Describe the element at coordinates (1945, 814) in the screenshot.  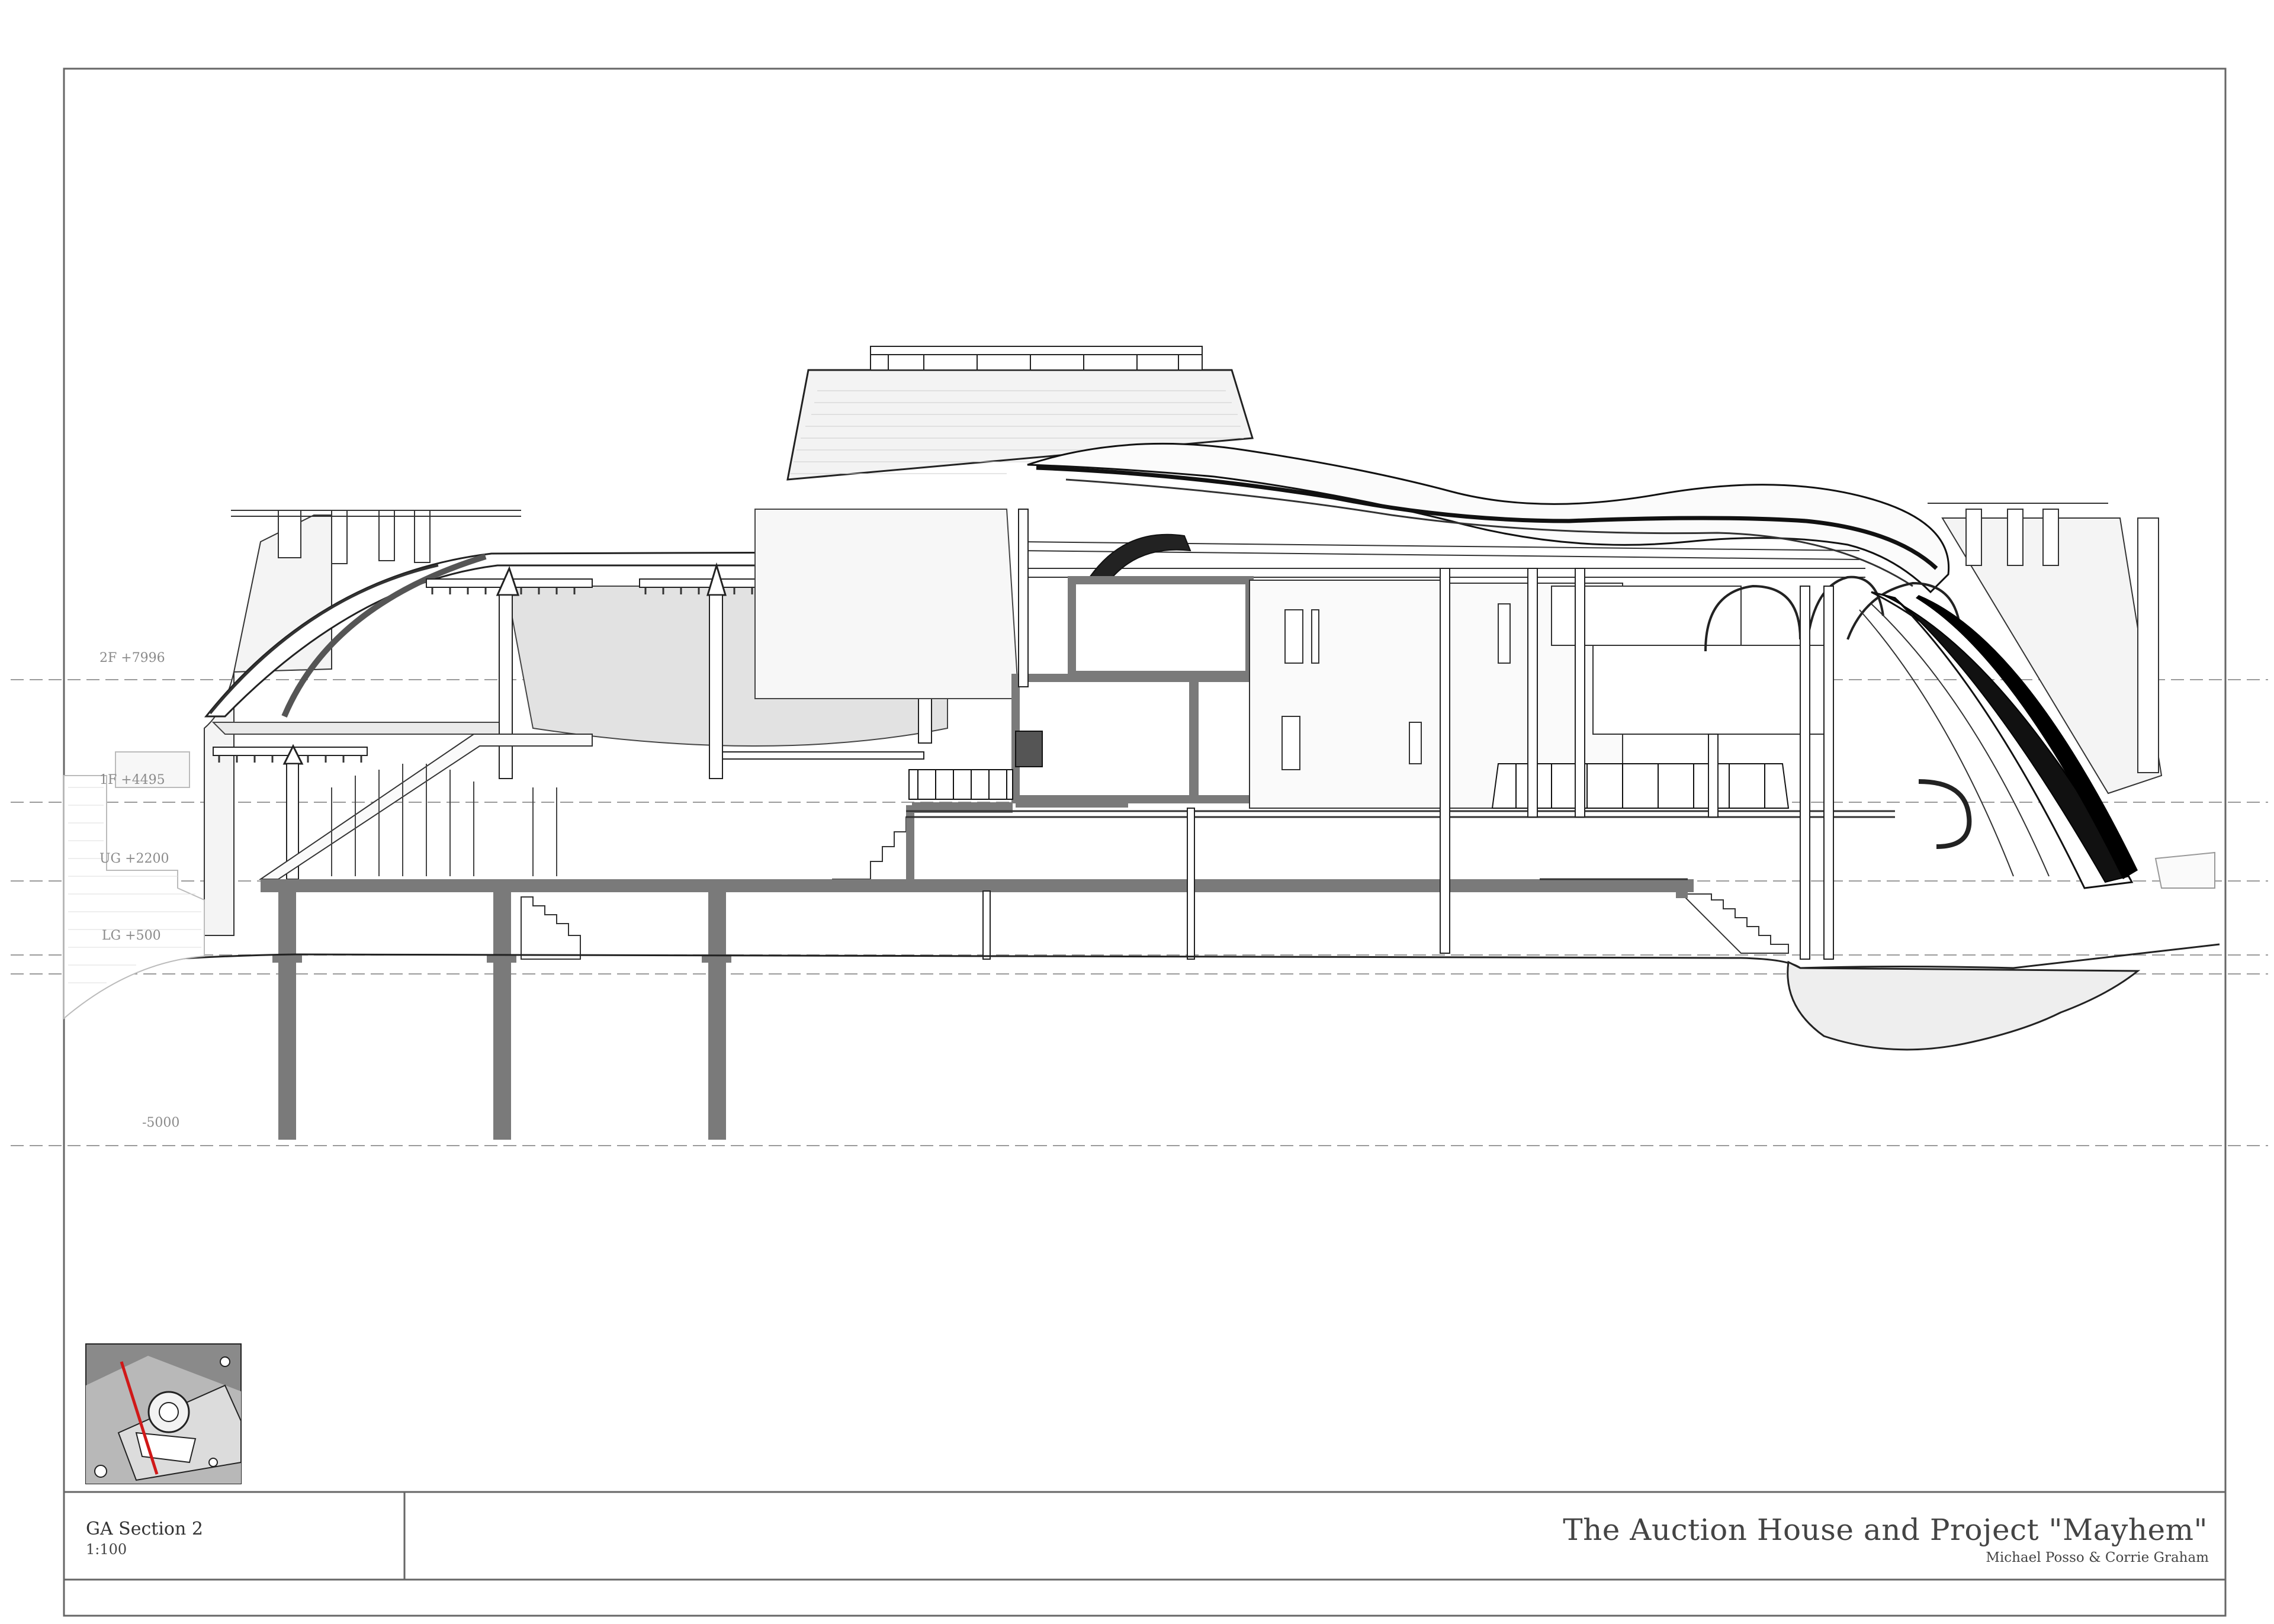
I see `right-spiral-stair` at that location.